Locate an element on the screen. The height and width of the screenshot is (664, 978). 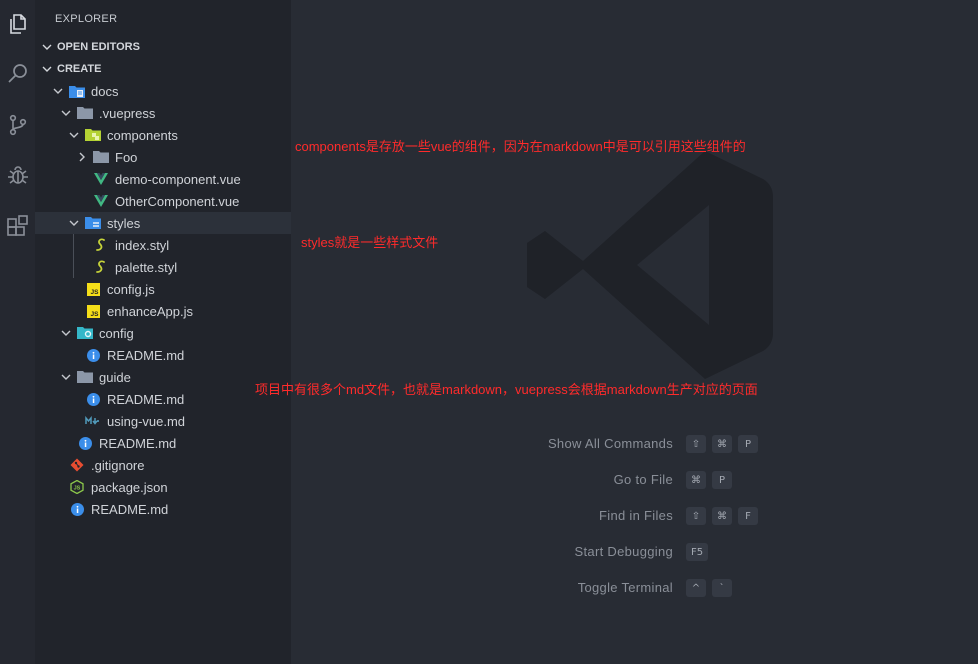
tree-file-row: palette.styl is located at coordinates (163, 267).